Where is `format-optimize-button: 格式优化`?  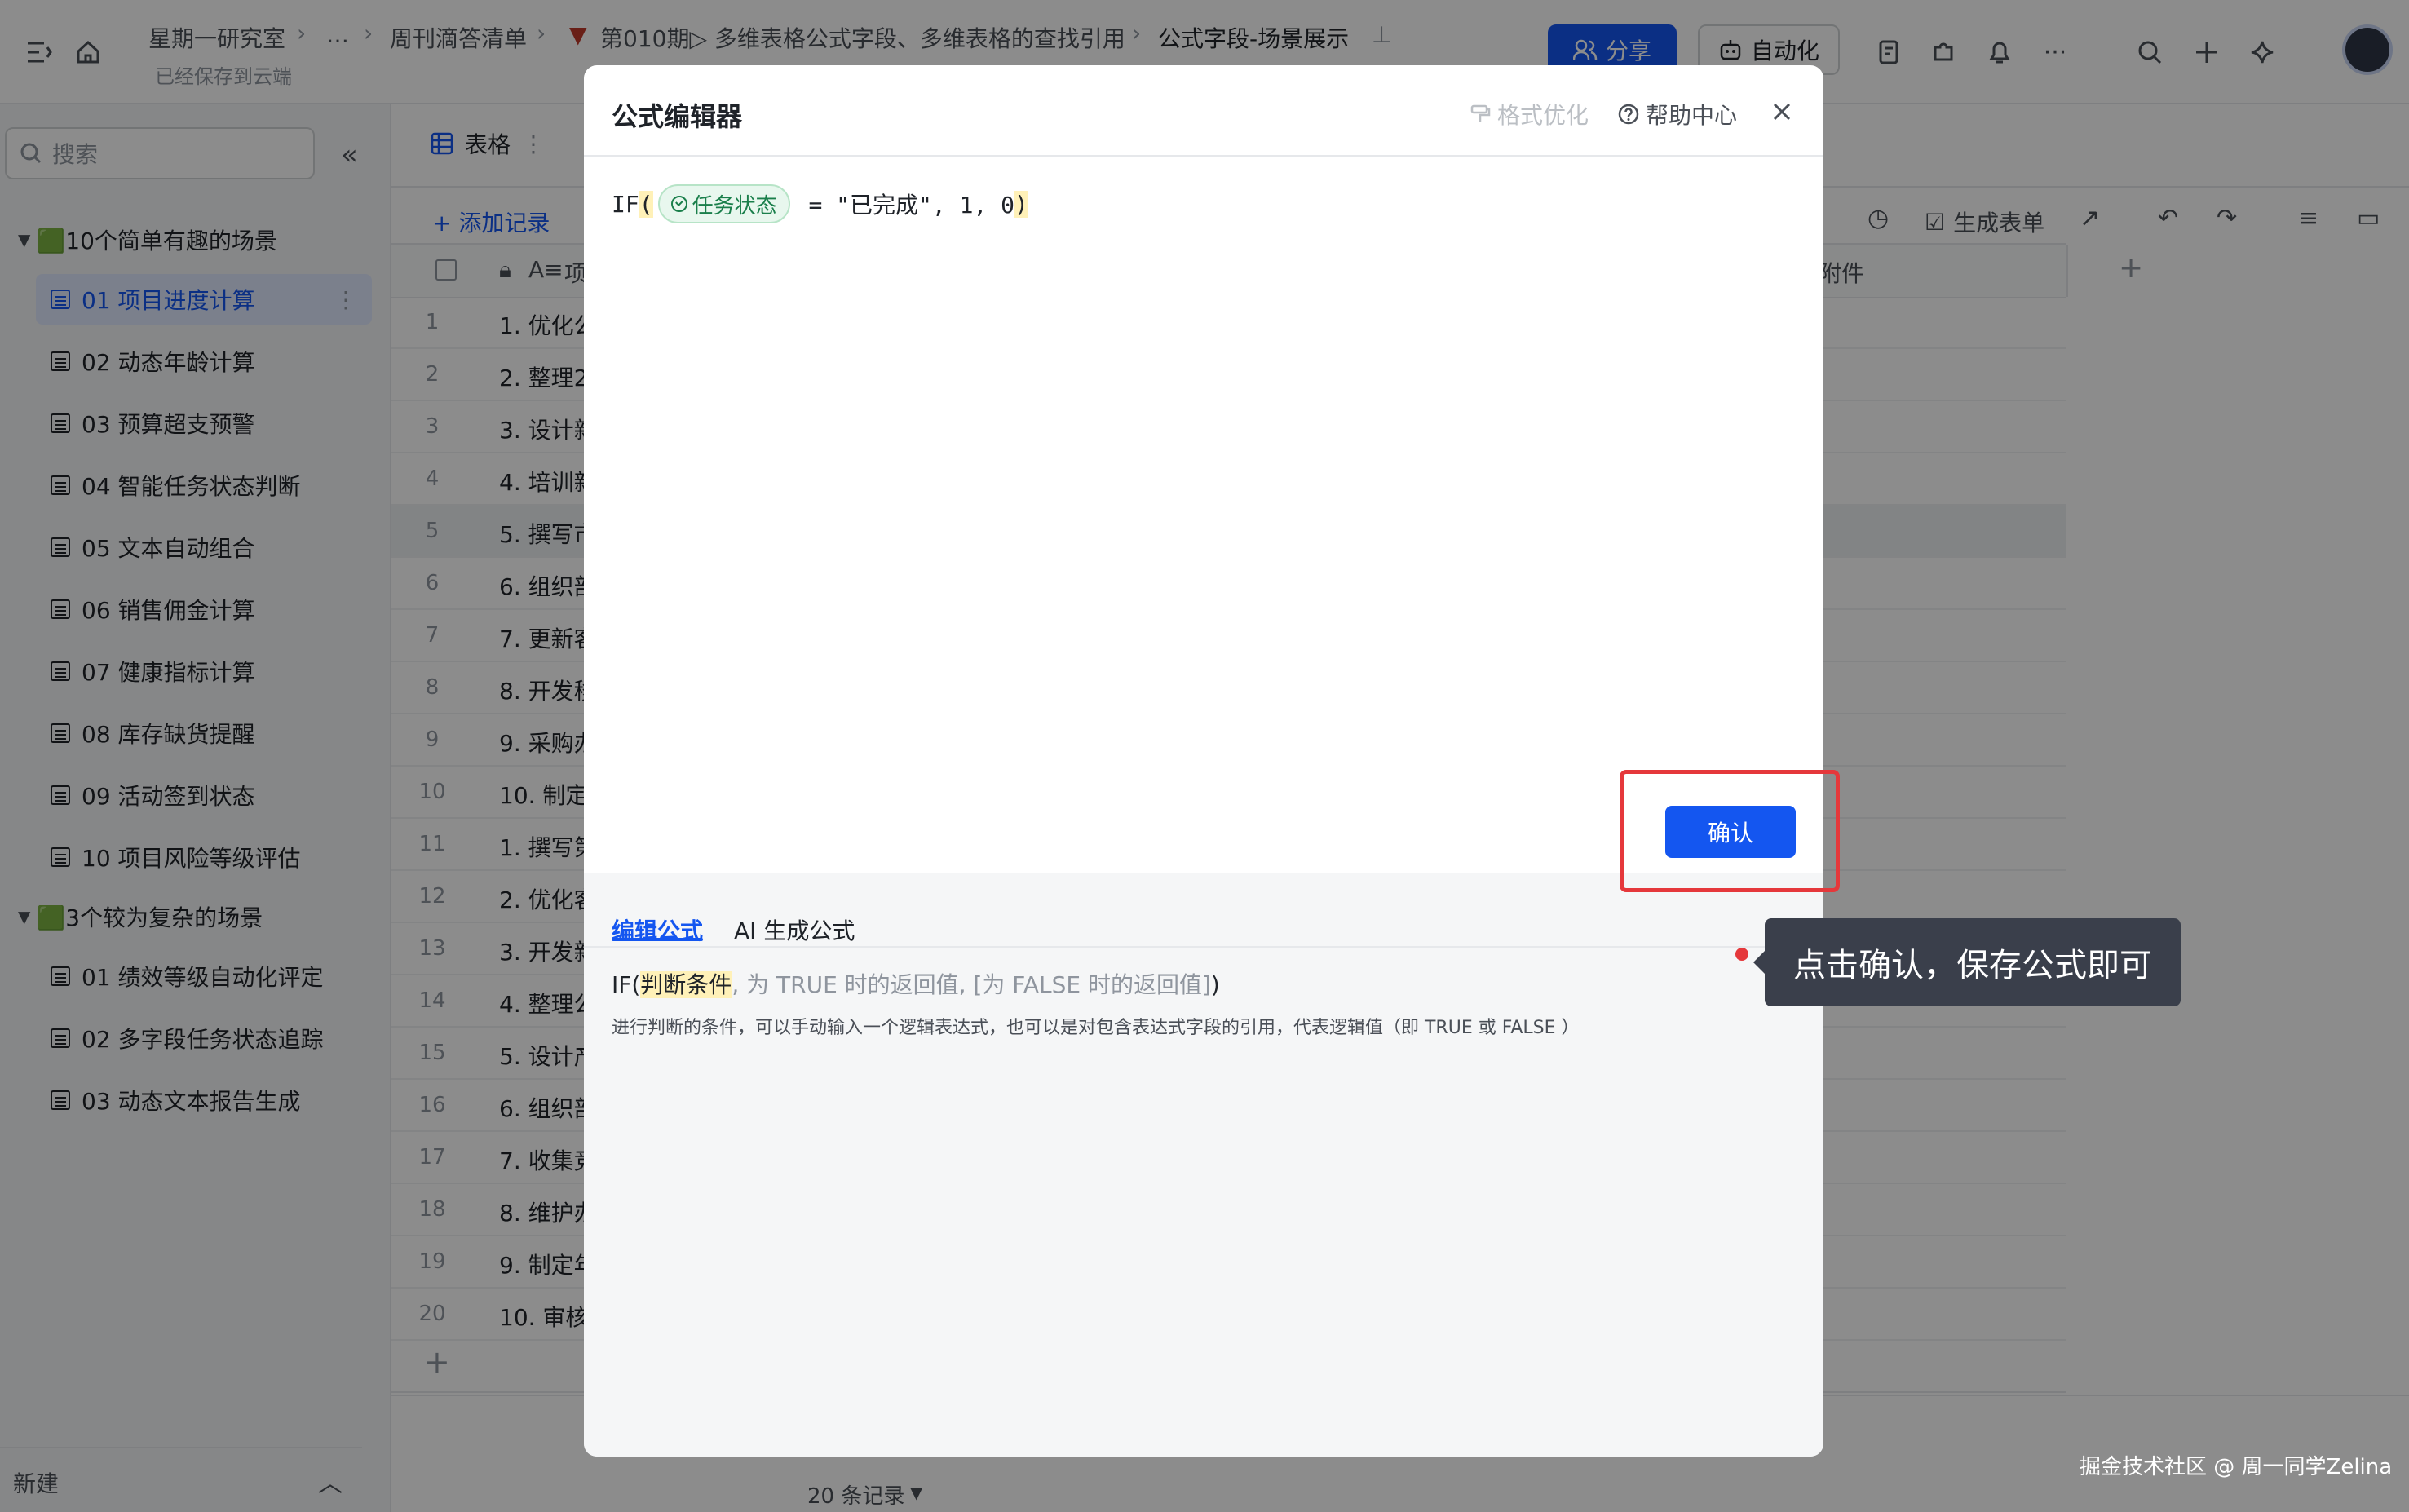
format-optimize-button: 格式优化 is located at coordinates (1529, 114).